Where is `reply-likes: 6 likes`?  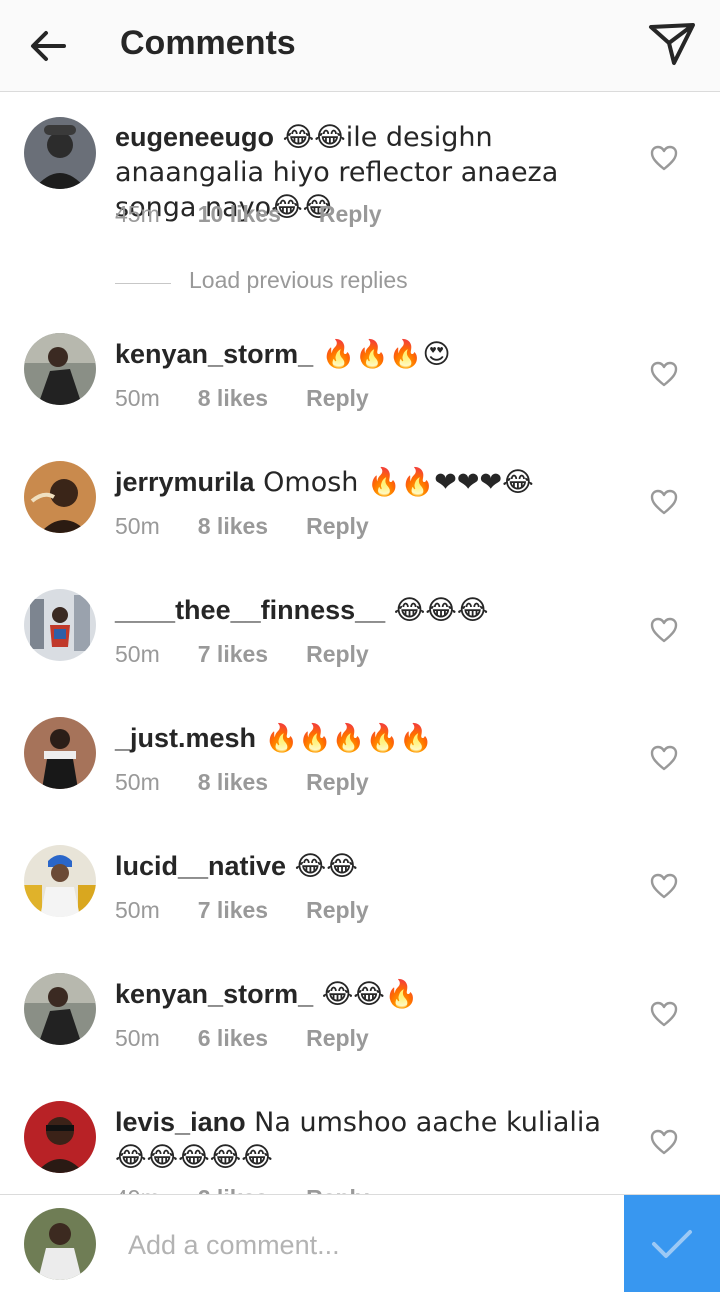
reply-likes: 6 likes is located at coordinates (233, 1038).